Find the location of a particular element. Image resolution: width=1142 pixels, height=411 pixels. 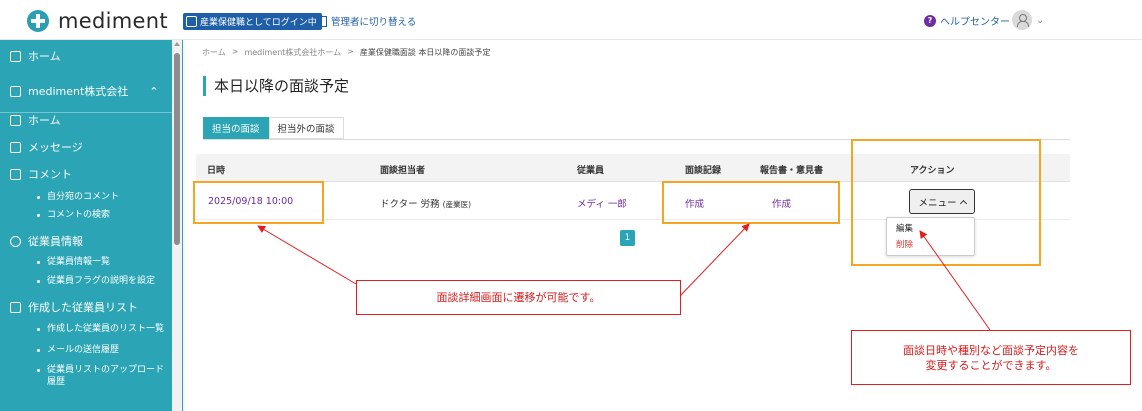

arrow-to-record is located at coordinates (714, 260).